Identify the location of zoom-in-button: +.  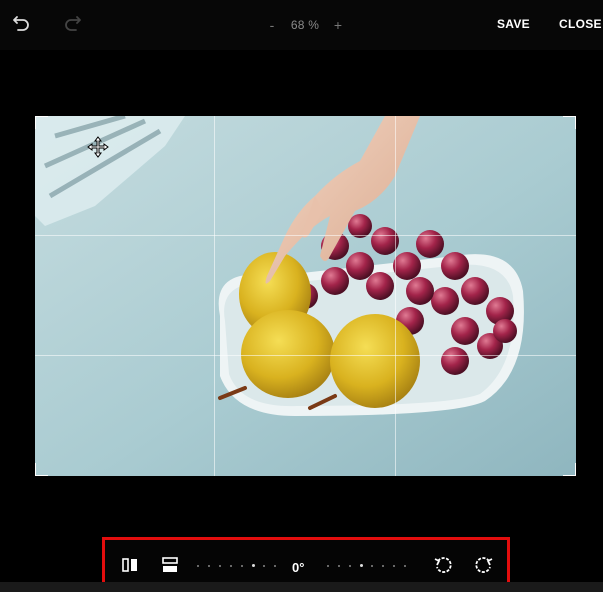
(338, 25).